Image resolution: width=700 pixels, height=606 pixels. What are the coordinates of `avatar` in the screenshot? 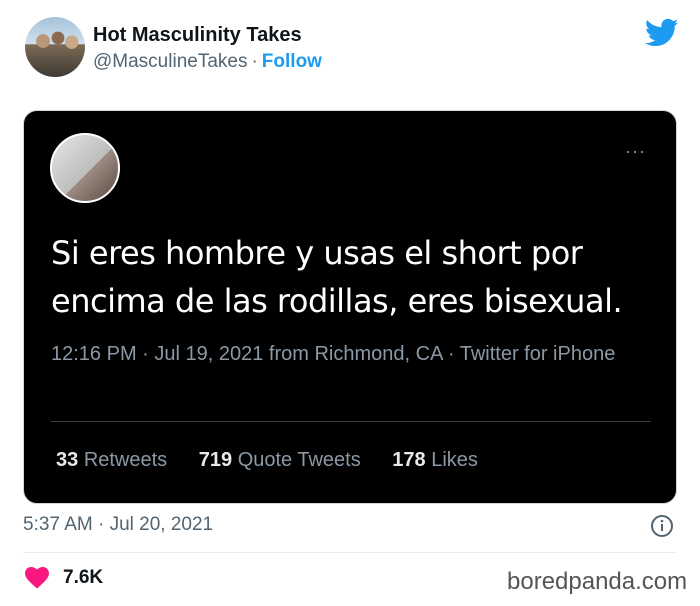 It's located at (55, 47).